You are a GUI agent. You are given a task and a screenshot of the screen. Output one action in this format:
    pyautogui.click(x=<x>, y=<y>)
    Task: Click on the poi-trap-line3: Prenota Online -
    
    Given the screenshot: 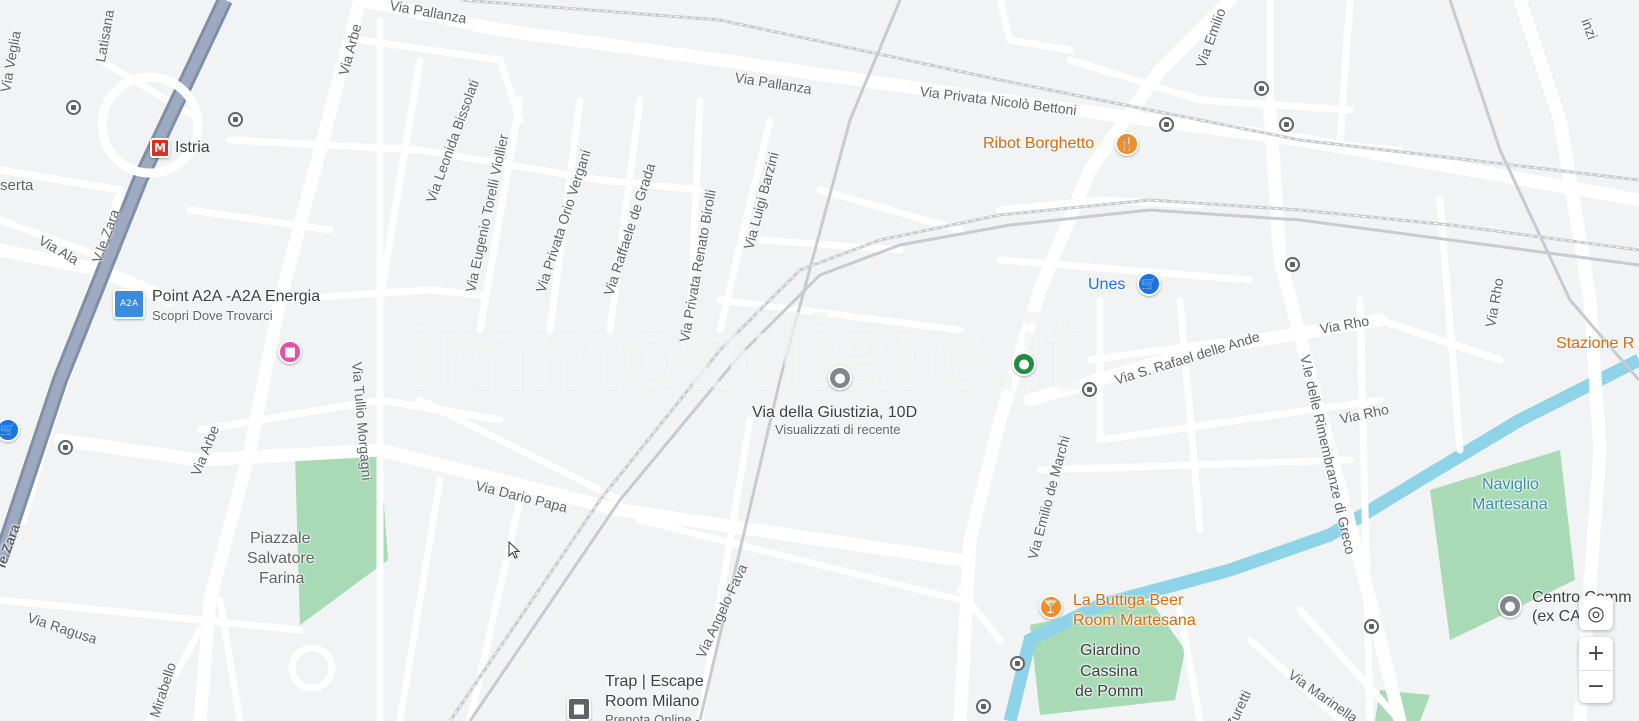 What is the action you would take?
    pyautogui.click(x=652, y=716)
    